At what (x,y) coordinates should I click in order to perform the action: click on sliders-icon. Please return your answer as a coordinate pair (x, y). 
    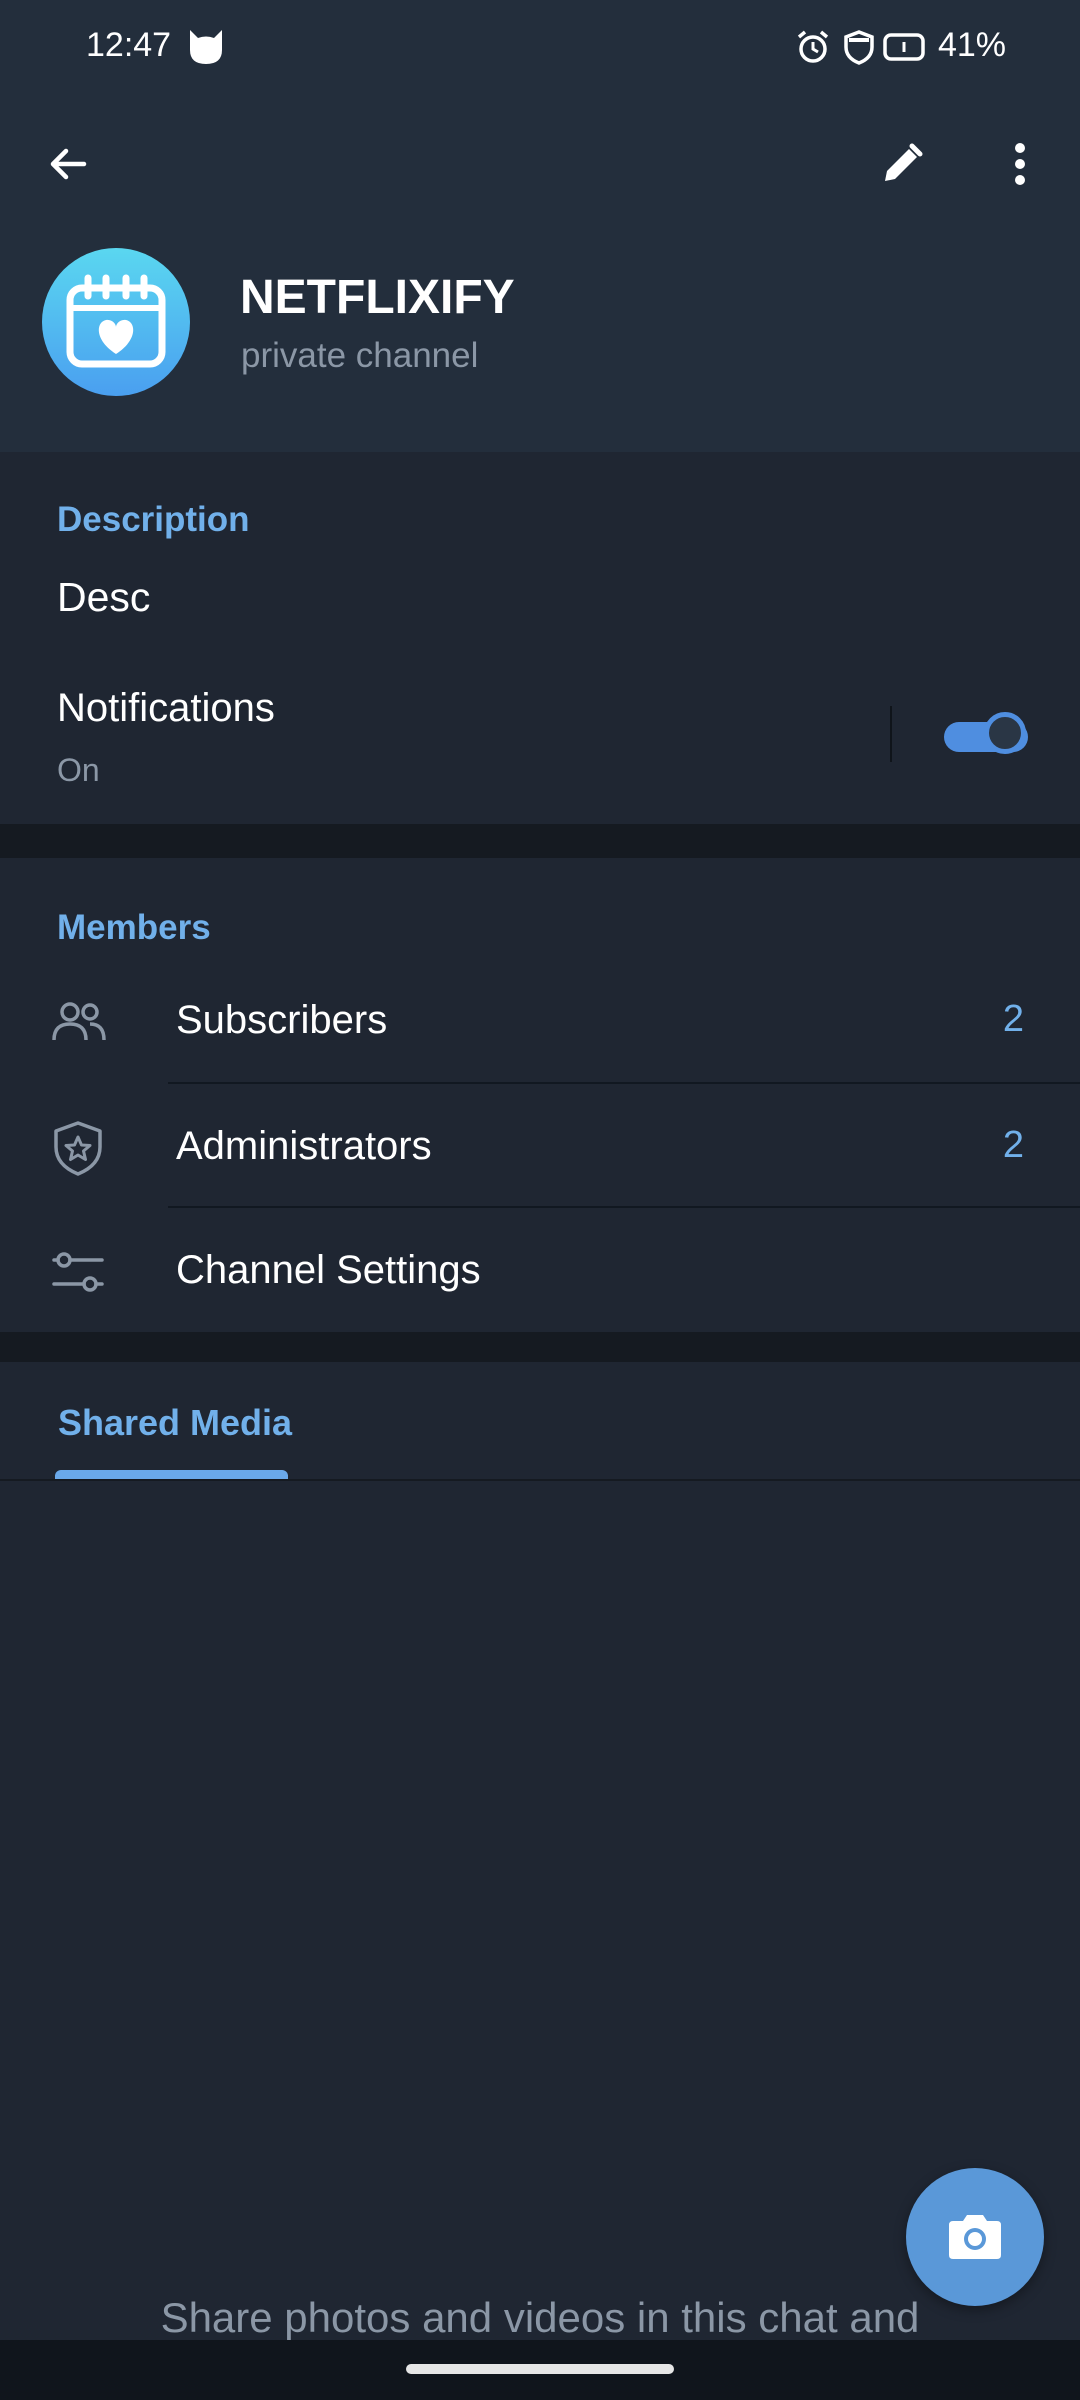
    Looking at the image, I should click on (78, 1272).